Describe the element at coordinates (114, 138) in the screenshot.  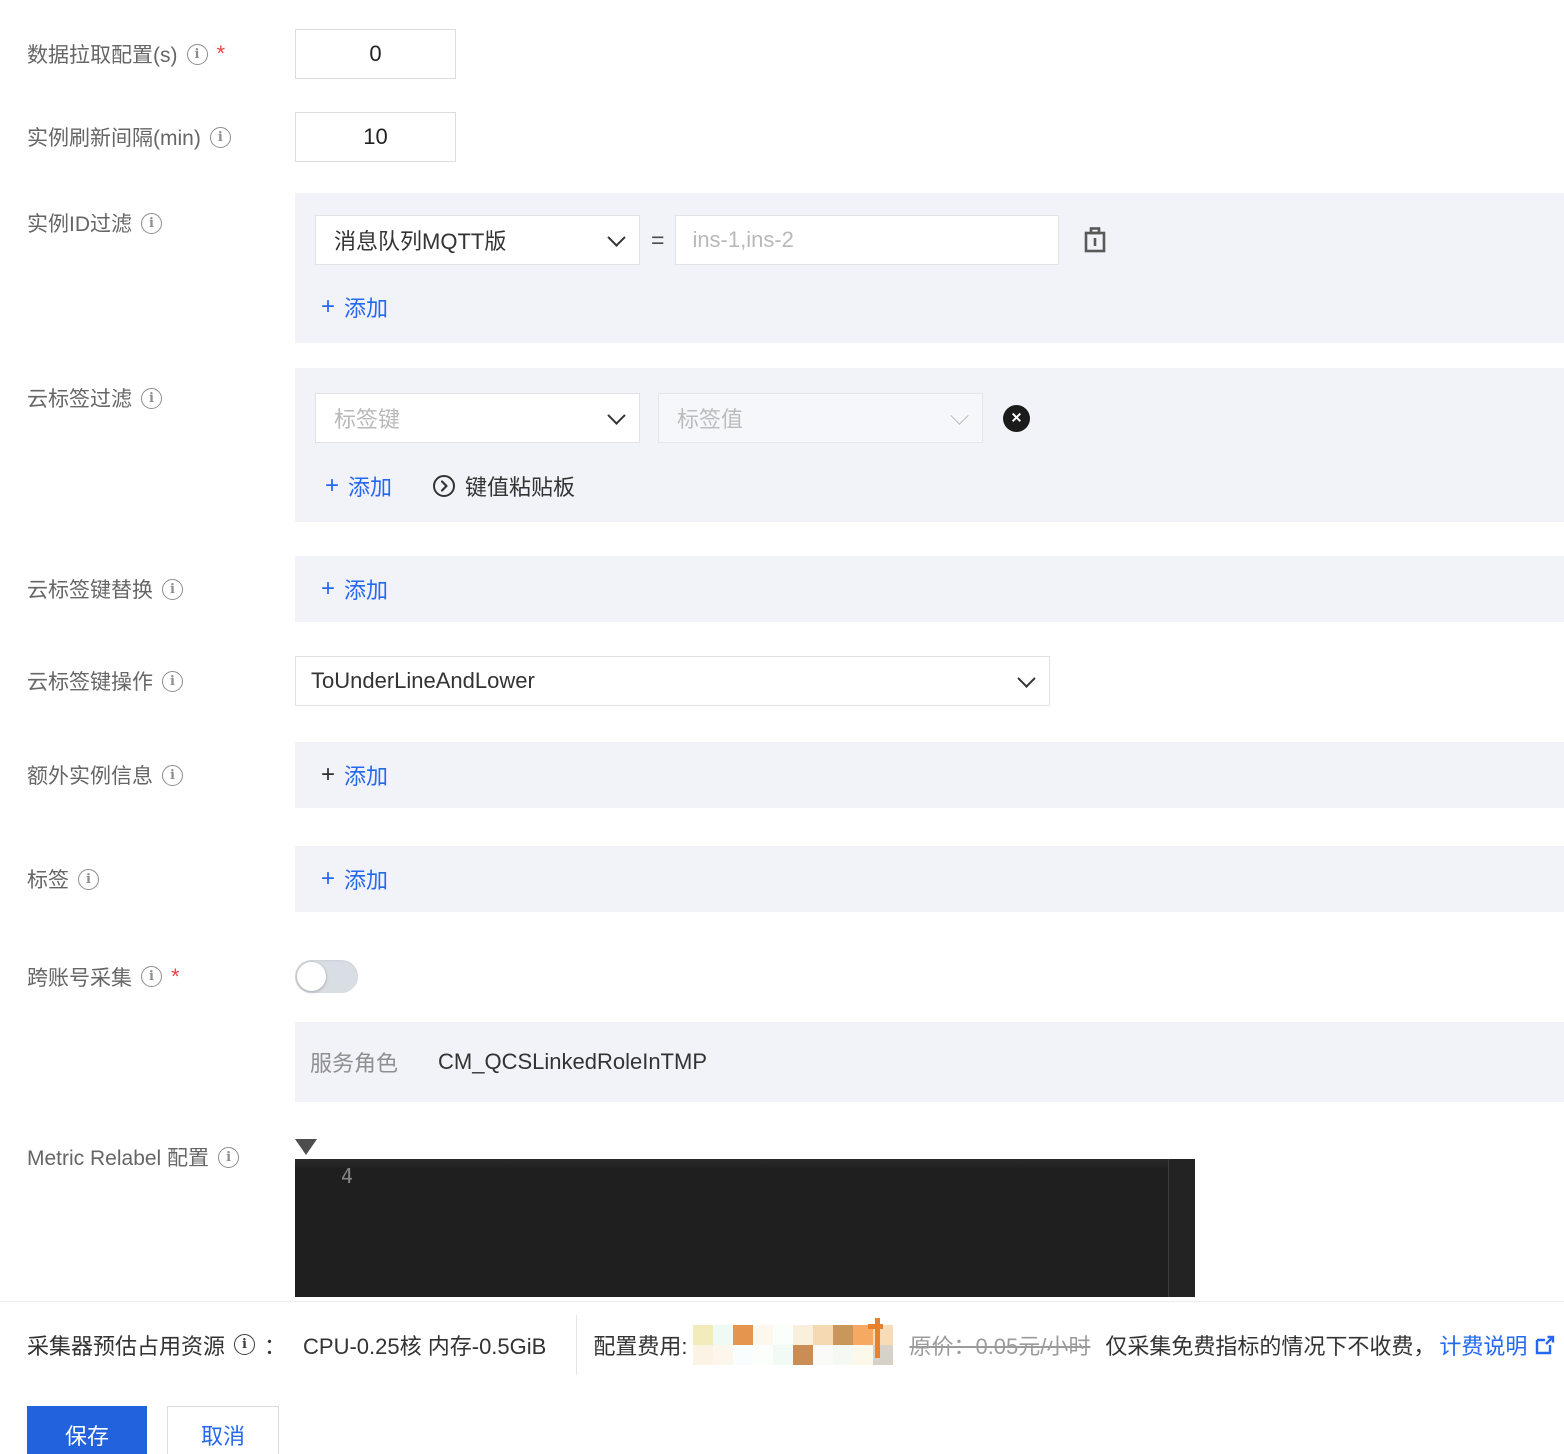
I see `refresh-interval-label: 实例刷新间隔(min)` at that location.